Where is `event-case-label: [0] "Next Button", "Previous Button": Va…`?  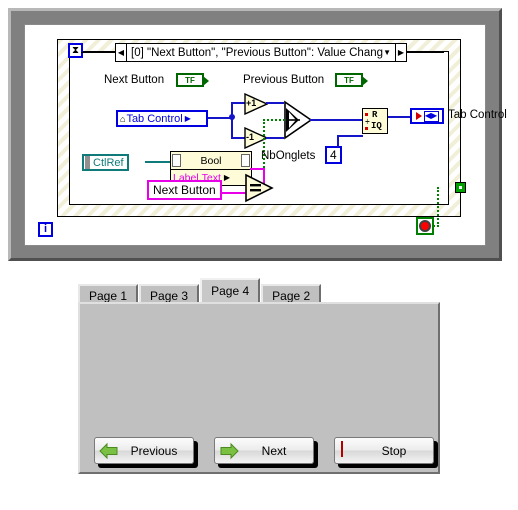
event-case-label: [0] "Next Button", "Previous Button": Va… is located at coordinates (257, 52).